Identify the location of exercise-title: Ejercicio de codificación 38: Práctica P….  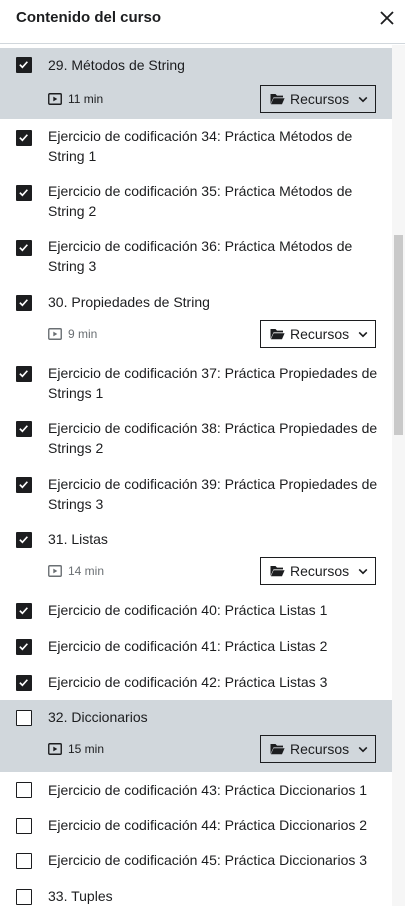
(213, 438).